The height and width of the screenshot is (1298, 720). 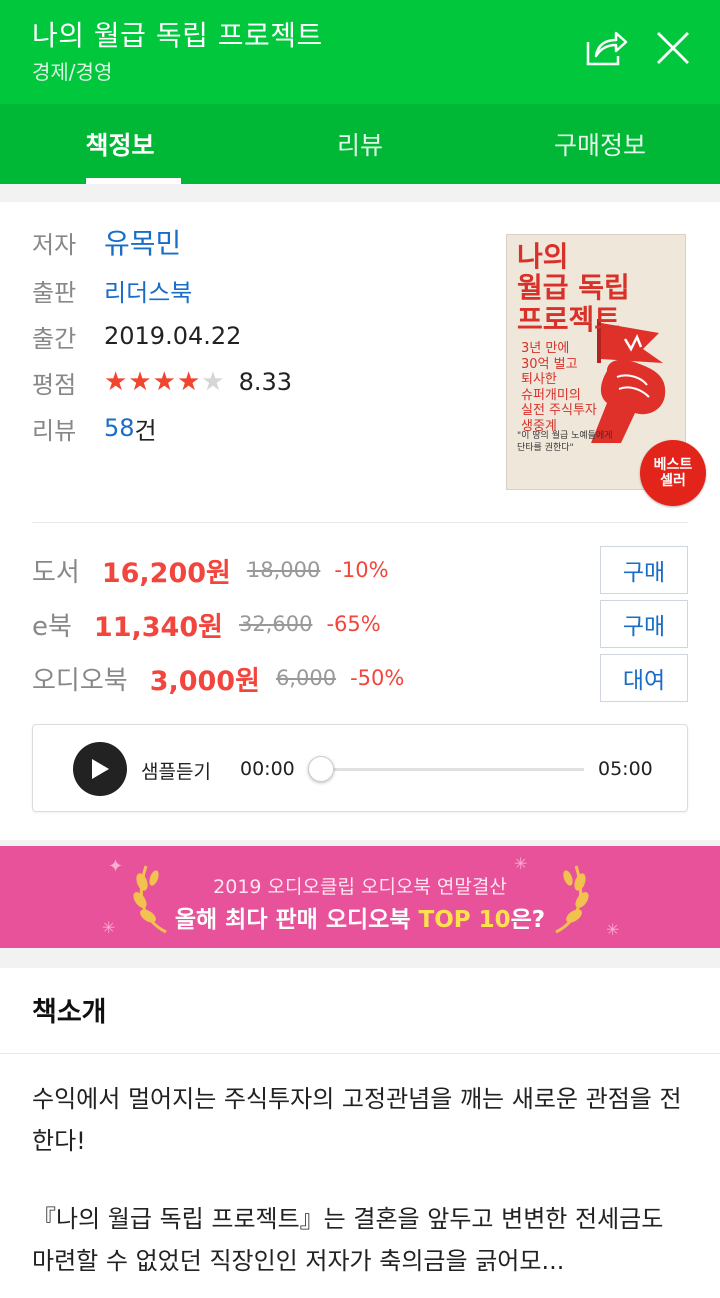 I want to click on page-title: 나의 월급 독립 프로젝트, so click(x=177, y=35).